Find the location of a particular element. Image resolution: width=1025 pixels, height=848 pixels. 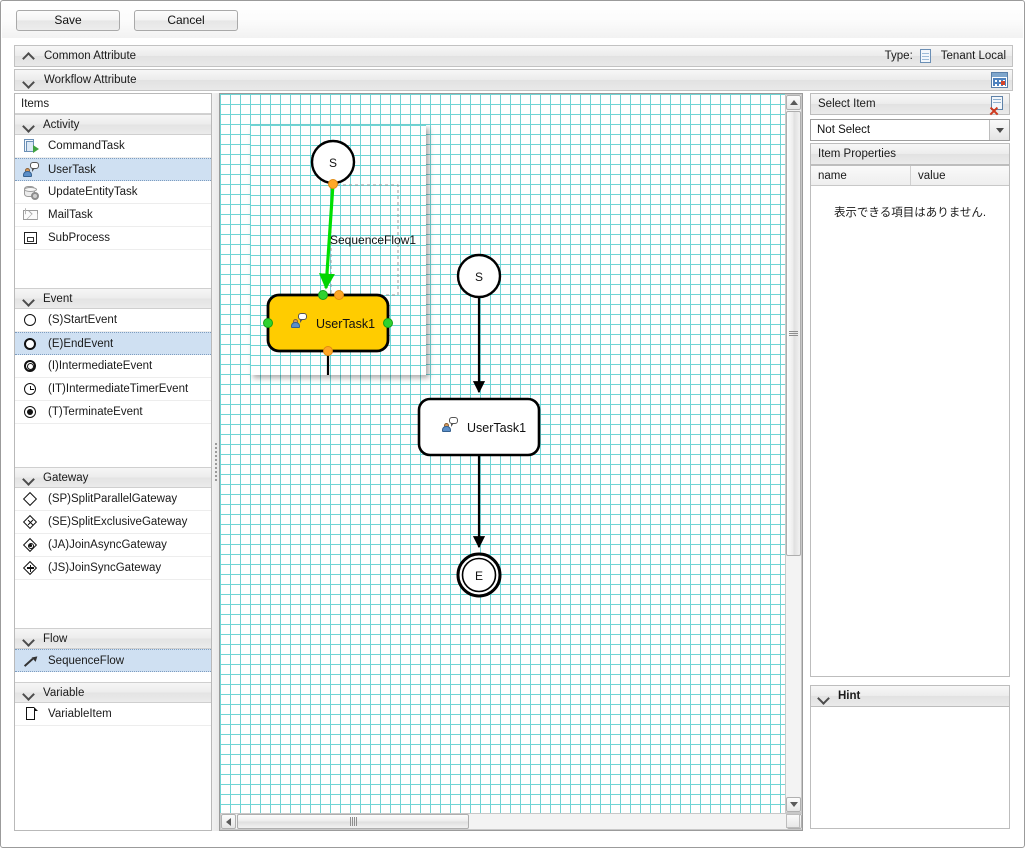

circle-thick-icon is located at coordinates (31, 344).